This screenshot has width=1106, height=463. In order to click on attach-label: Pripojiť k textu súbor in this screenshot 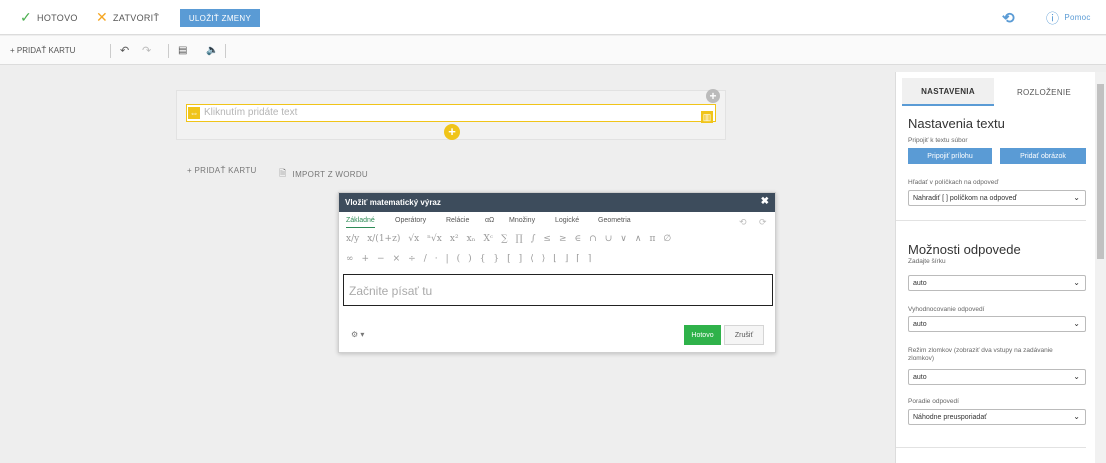, I will do `click(938, 140)`.